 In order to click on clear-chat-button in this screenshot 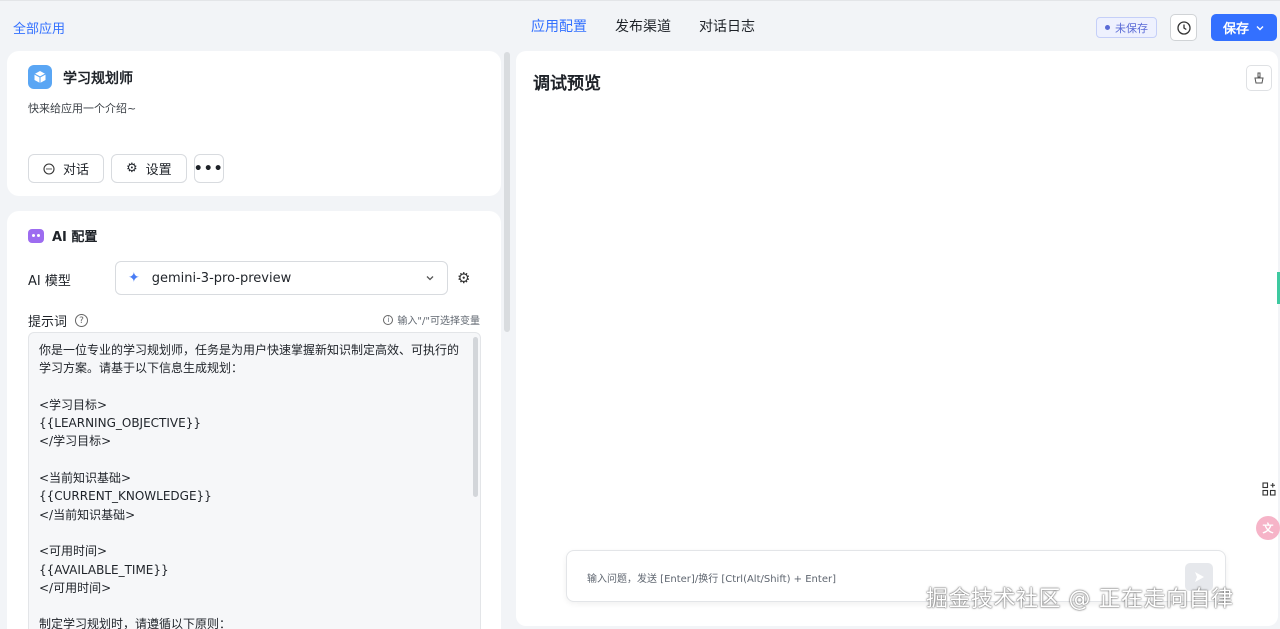, I will do `click(1259, 78)`.